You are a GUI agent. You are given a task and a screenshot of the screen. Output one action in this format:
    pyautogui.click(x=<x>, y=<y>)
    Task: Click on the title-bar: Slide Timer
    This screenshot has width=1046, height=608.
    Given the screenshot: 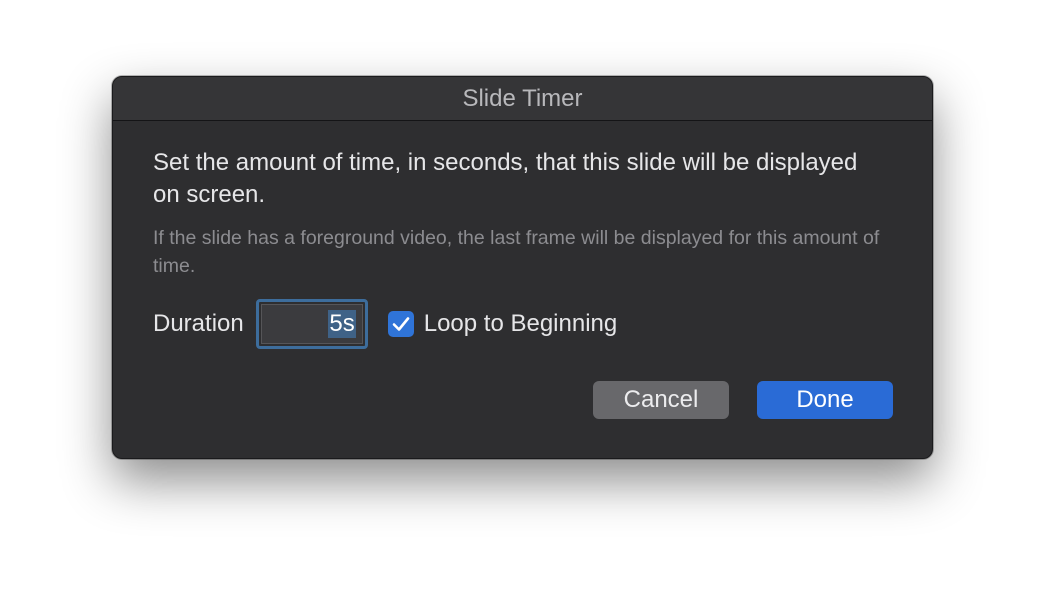 What is the action you would take?
    pyautogui.click(x=522, y=99)
    